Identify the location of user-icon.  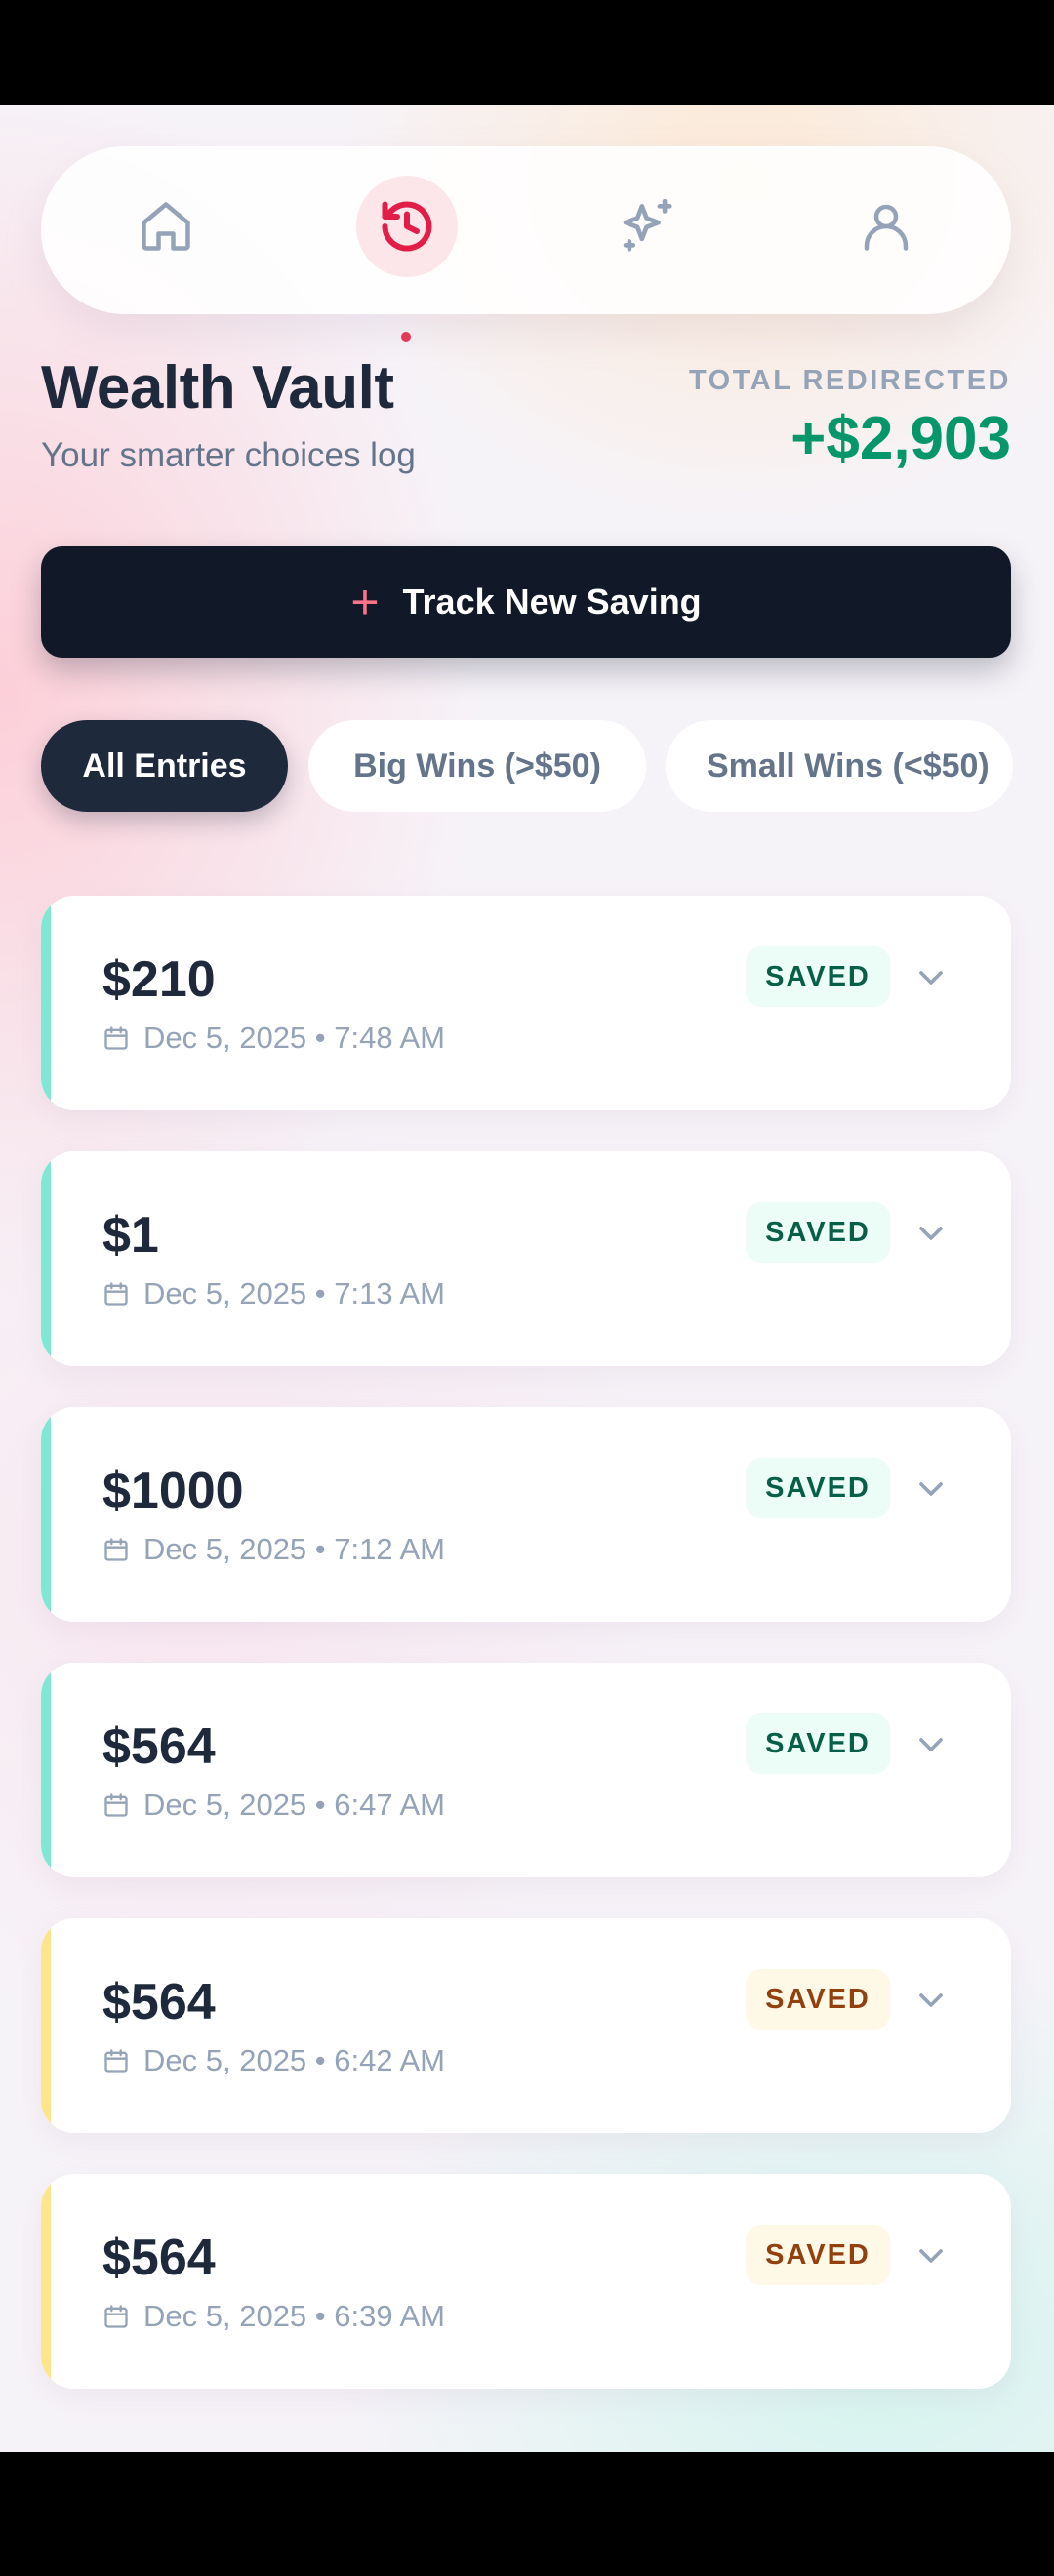
(886, 227).